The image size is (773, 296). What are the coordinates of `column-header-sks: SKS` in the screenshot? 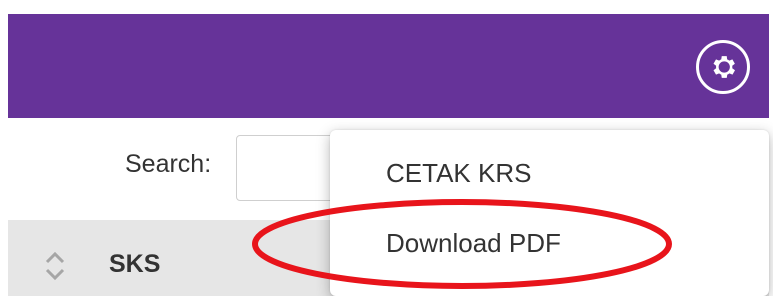 It's located at (134, 264).